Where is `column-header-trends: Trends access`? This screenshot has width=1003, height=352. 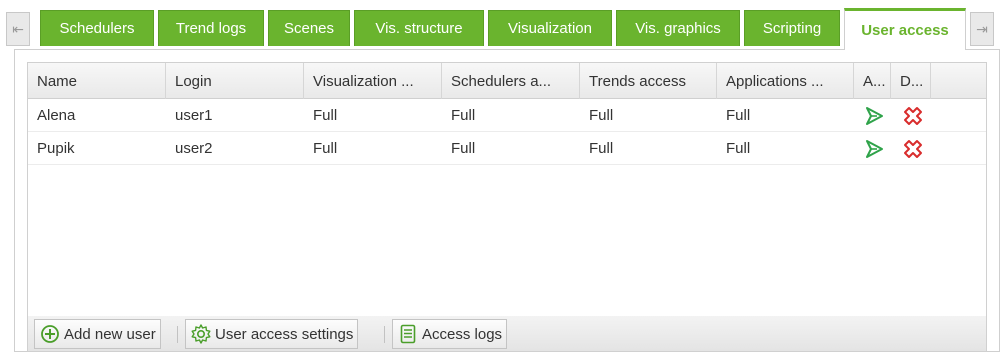 column-header-trends: Trends access is located at coordinates (648, 81).